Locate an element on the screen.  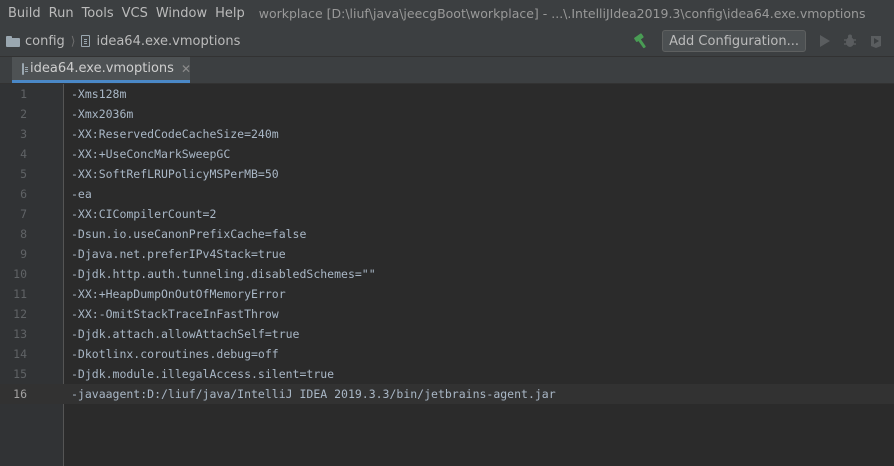
line-text: -XX:-OmitStackTraceInFastThrow is located at coordinates (175, 314).